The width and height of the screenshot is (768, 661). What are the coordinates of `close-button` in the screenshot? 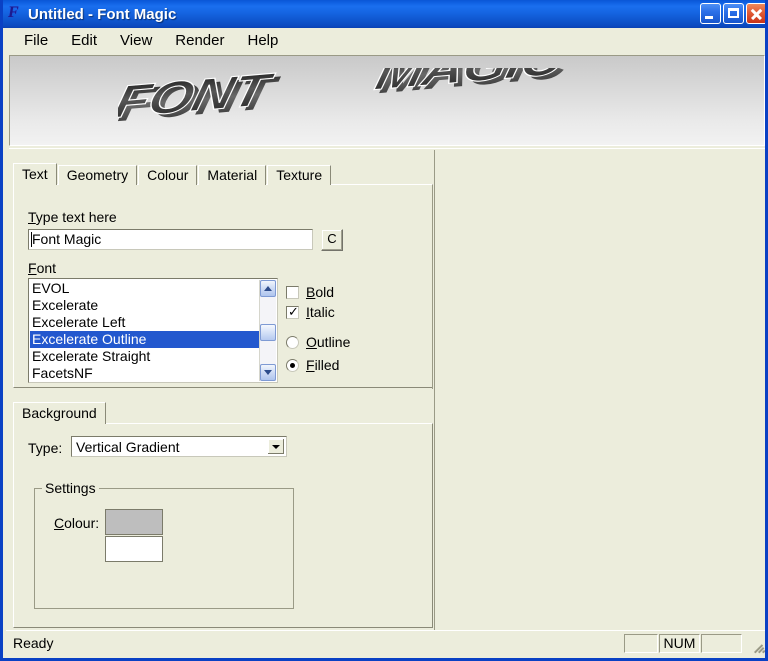 It's located at (755, 13).